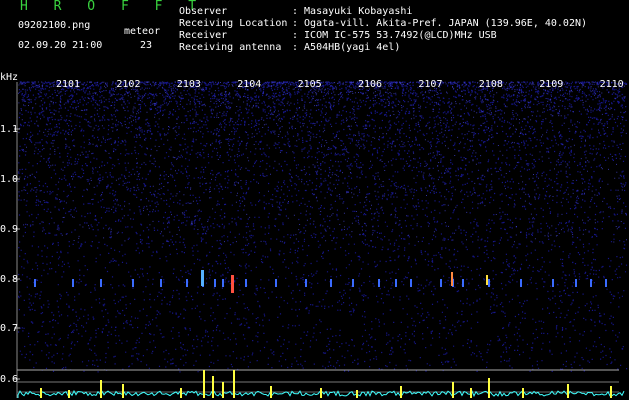 The height and width of the screenshot is (400, 629). I want to click on x-tick-label: 2107, so click(430, 84).